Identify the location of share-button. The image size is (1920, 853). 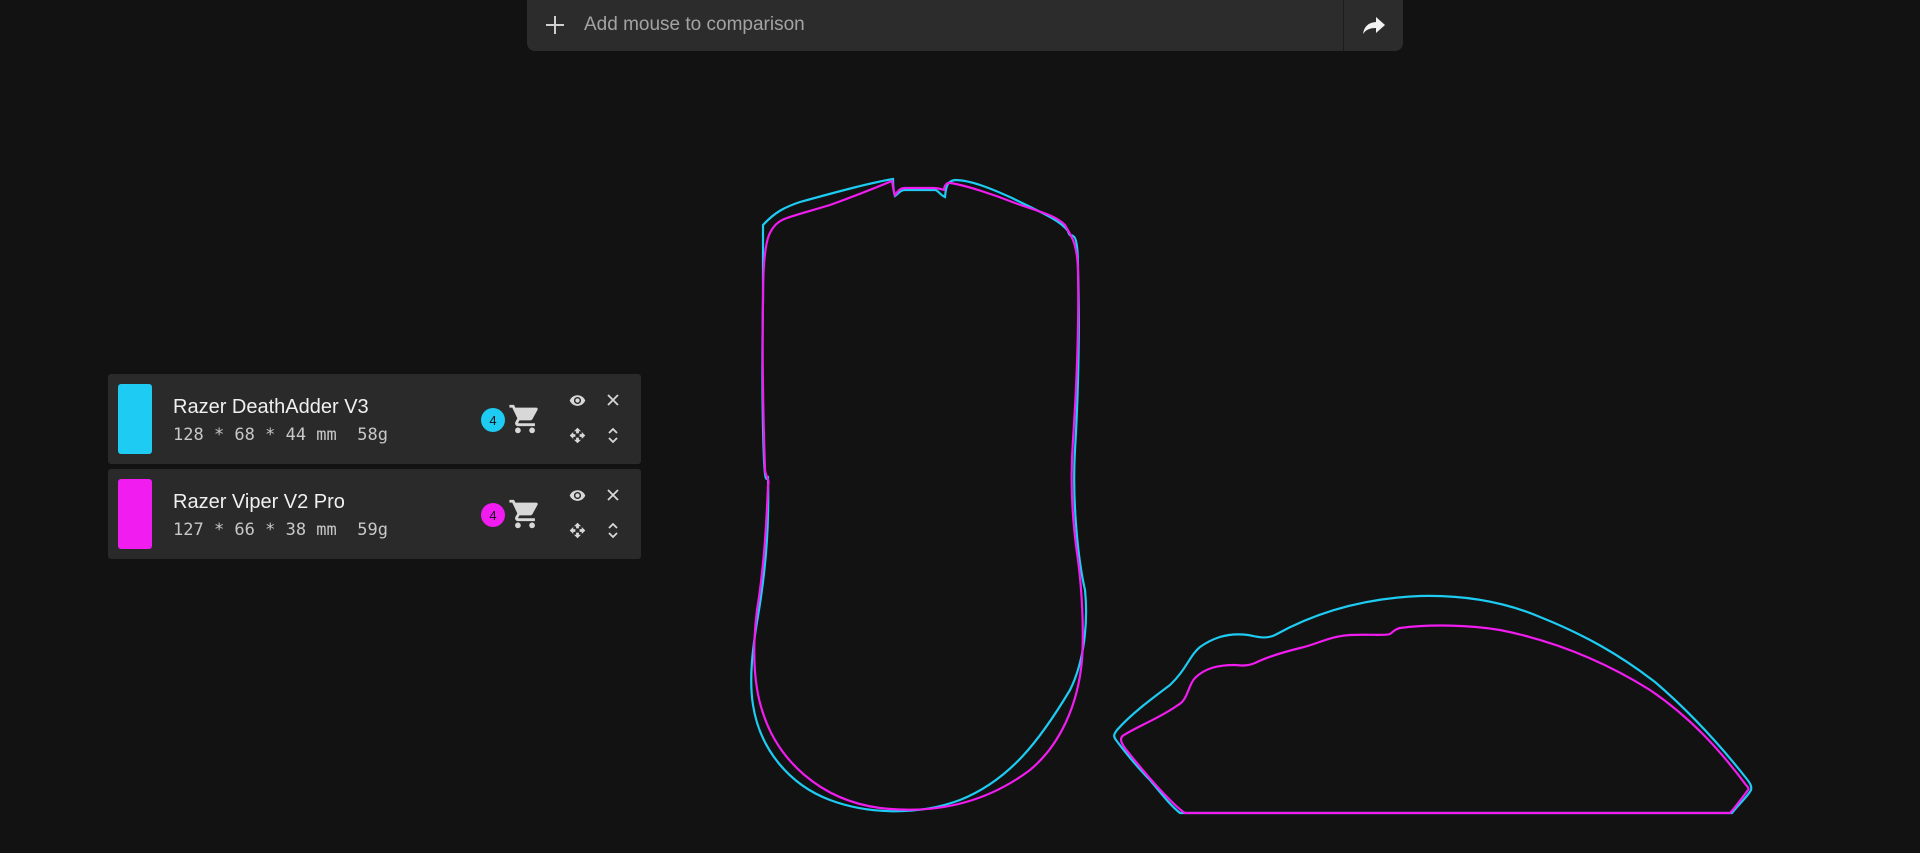
(1373, 25).